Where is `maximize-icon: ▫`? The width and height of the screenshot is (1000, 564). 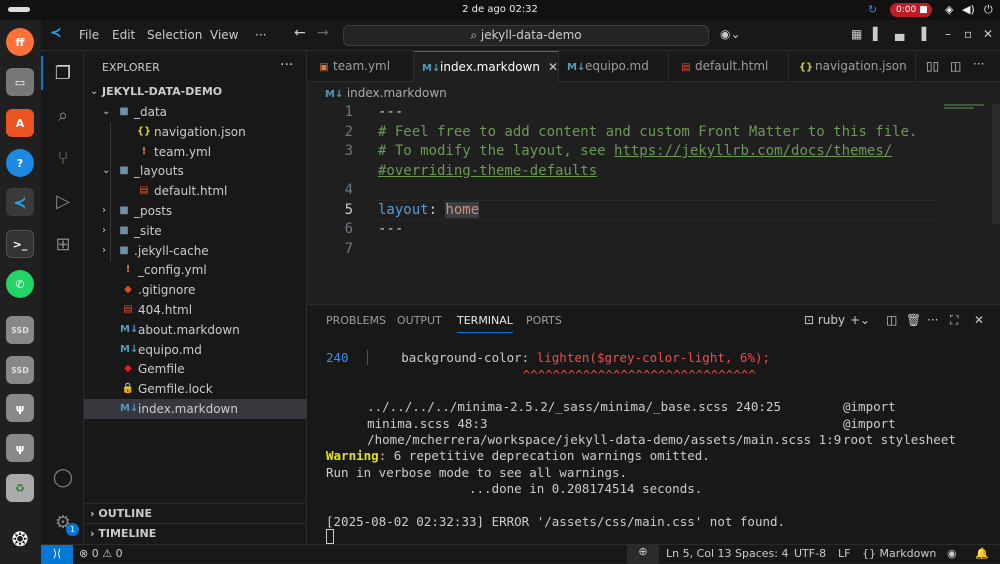
maximize-icon: ▫ is located at coordinates (968, 34).